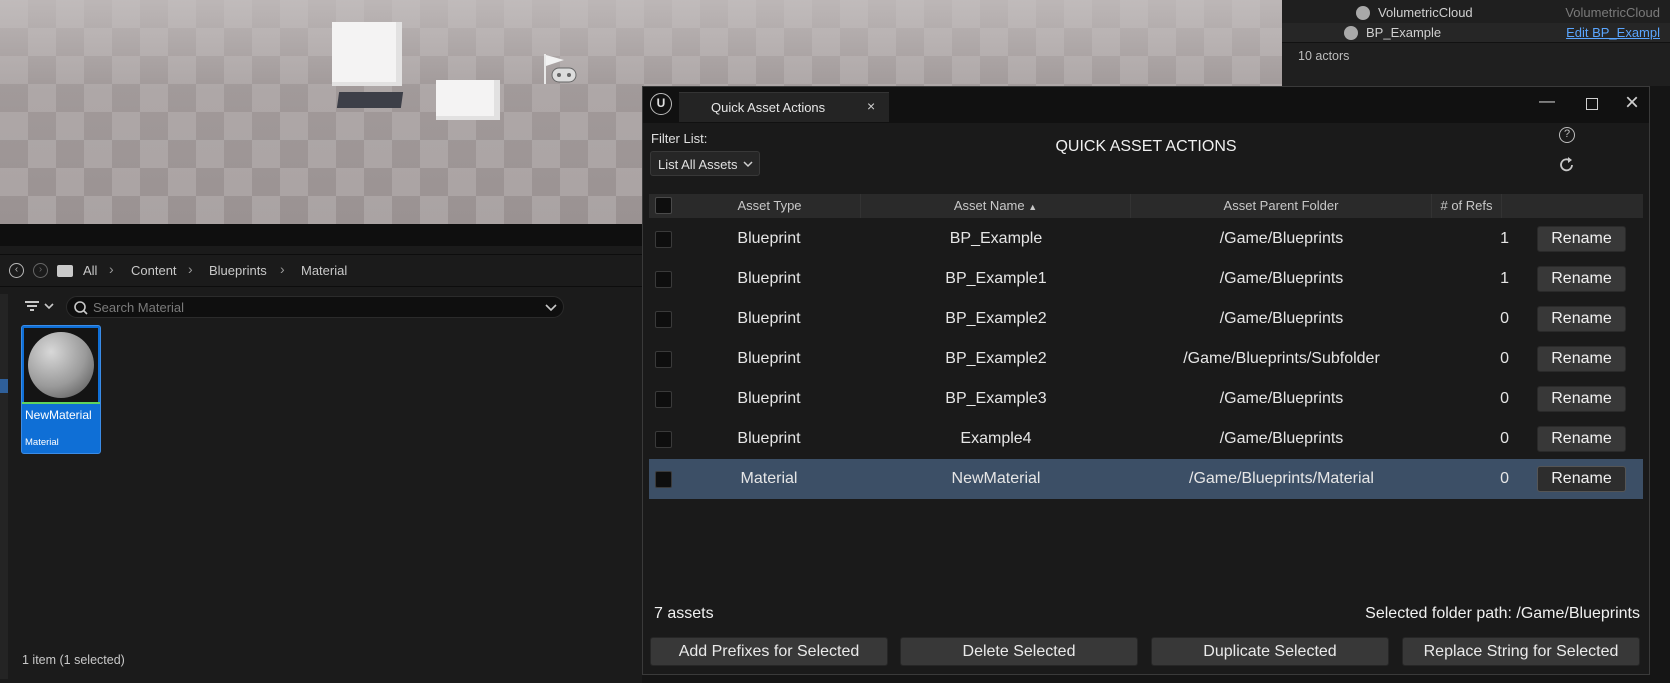 Image resolution: width=1670 pixels, height=683 pixels. I want to click on forward-icon: ›, so click(40, 270).